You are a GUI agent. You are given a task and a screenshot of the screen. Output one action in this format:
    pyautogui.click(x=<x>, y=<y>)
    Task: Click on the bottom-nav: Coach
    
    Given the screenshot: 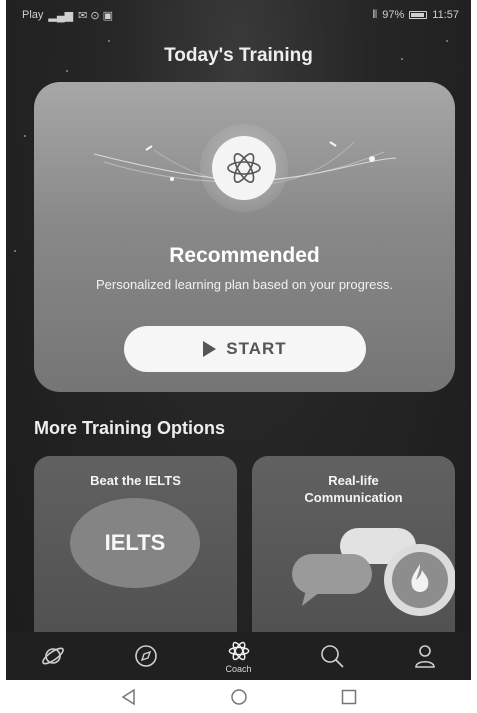 What is the action you would take?
    pyautogui.click(x=238, y=656)
    